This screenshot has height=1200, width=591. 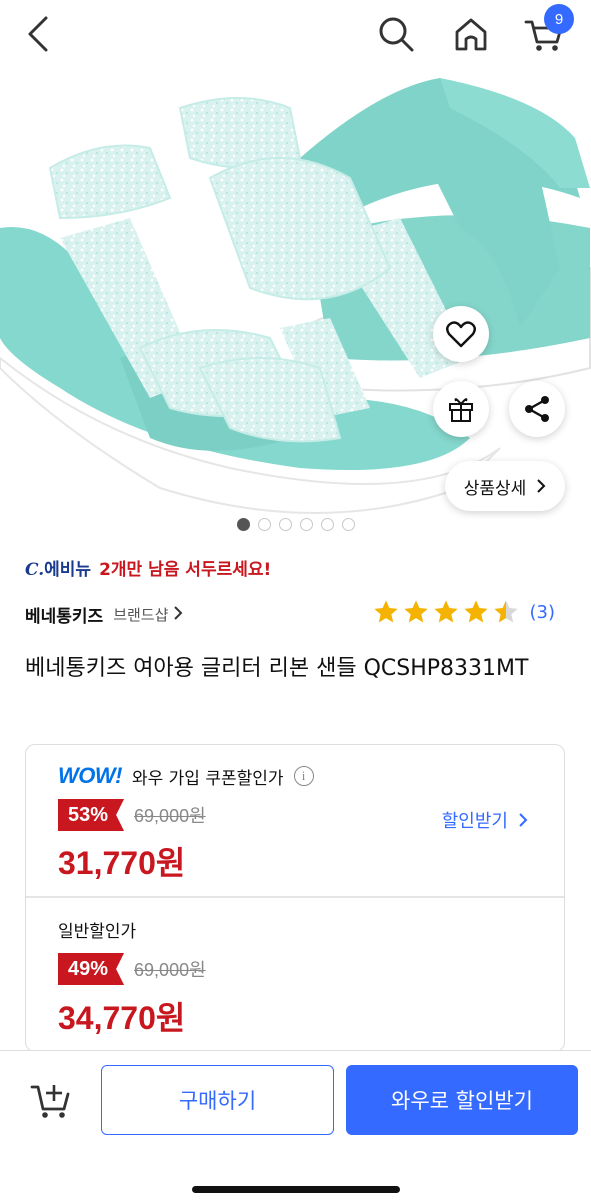 What do you see at coordinates (295, 614) in the screenshot?
I see `brand-row: 베네통키즈 브랜드샵 (3)` at bounding box center [295, 614].